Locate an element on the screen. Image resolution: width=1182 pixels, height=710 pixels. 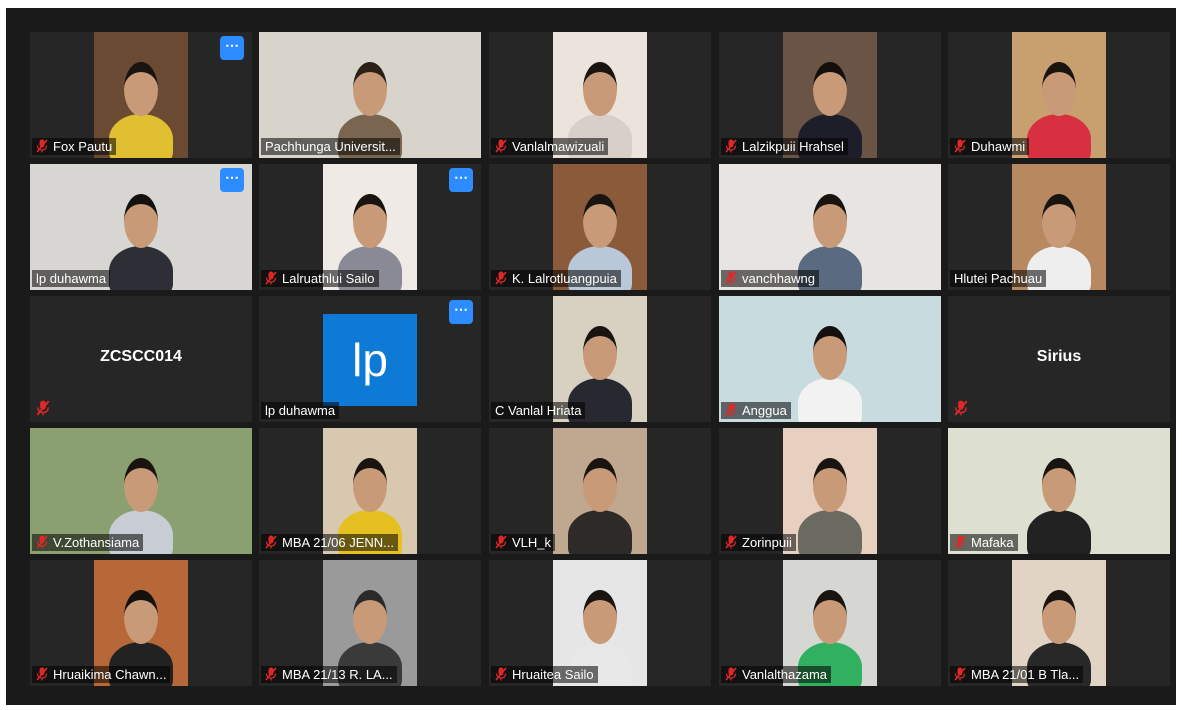
participant-tile: Fox Pautu ⋯ is located at coordinates (141, 95).